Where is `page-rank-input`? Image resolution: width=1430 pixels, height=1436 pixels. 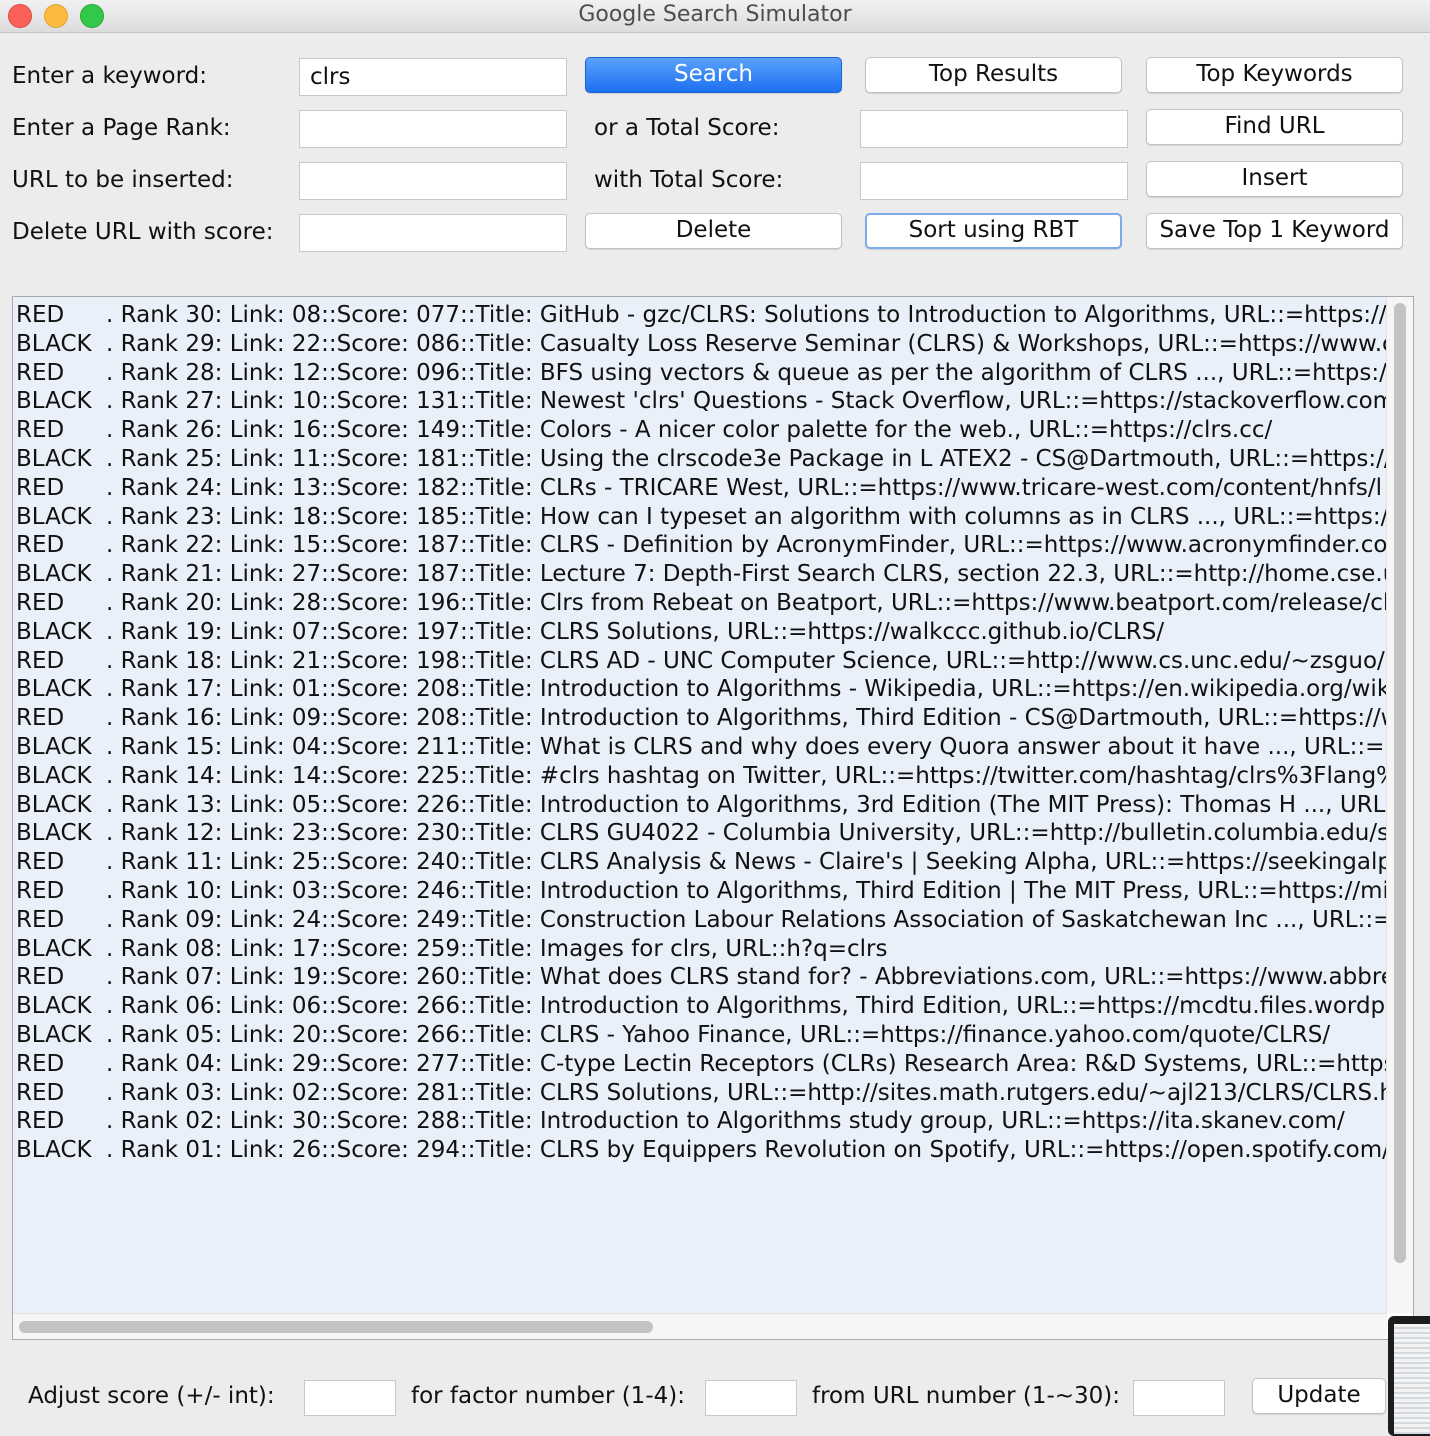 page-rank-input is located at coordinates (433, 129).